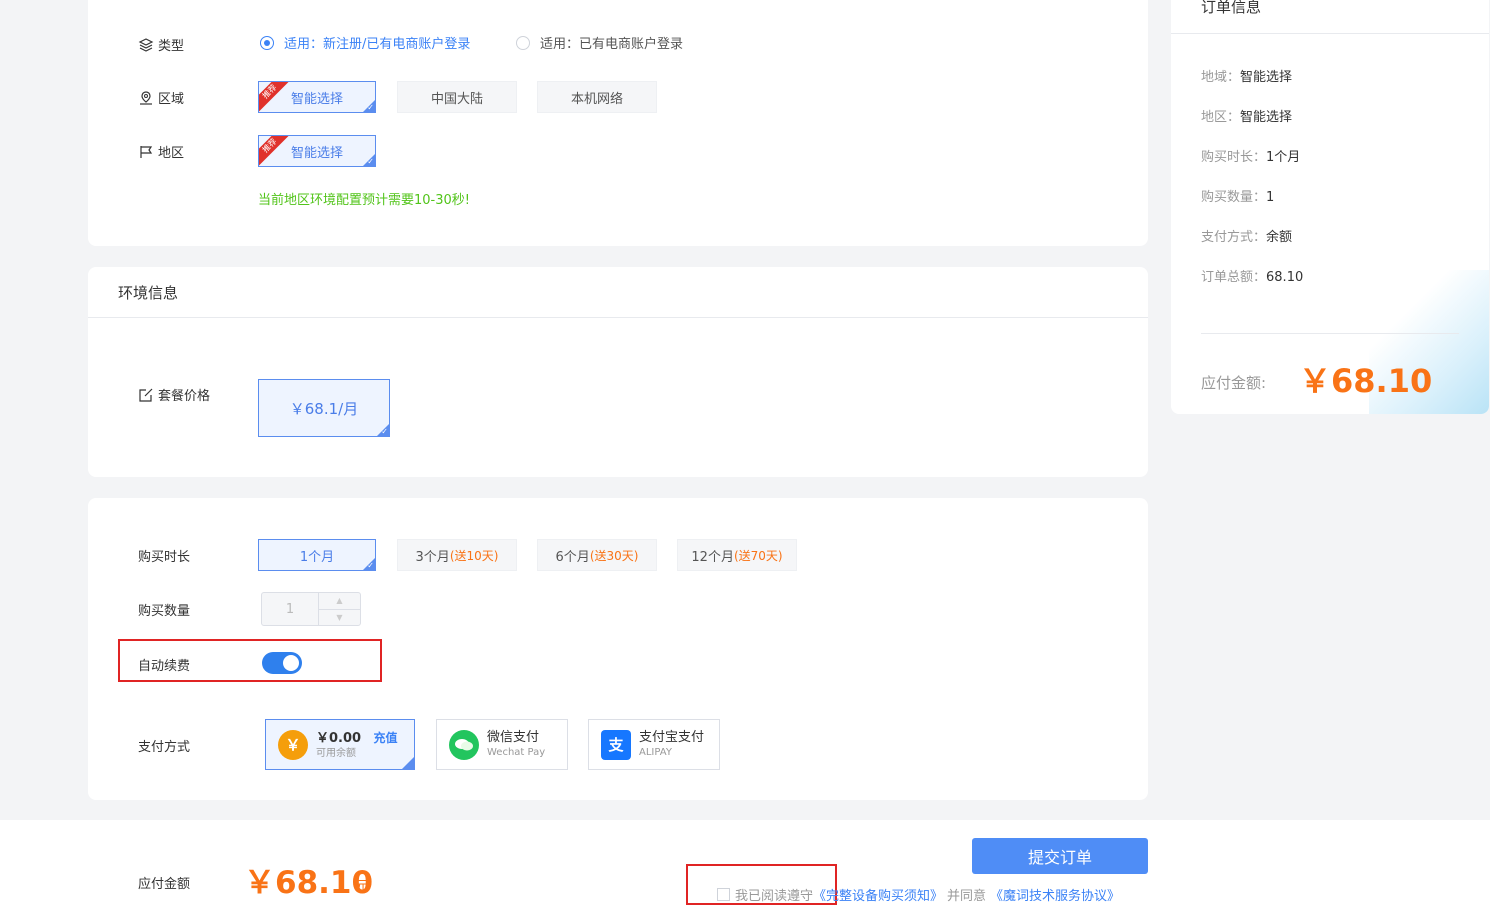 This screenshot has width=1490, height=914. What do you see at coordinates (161, 44) in the screenshot?
I see `type-row-label: 类型` at bounding box center [161, 44].